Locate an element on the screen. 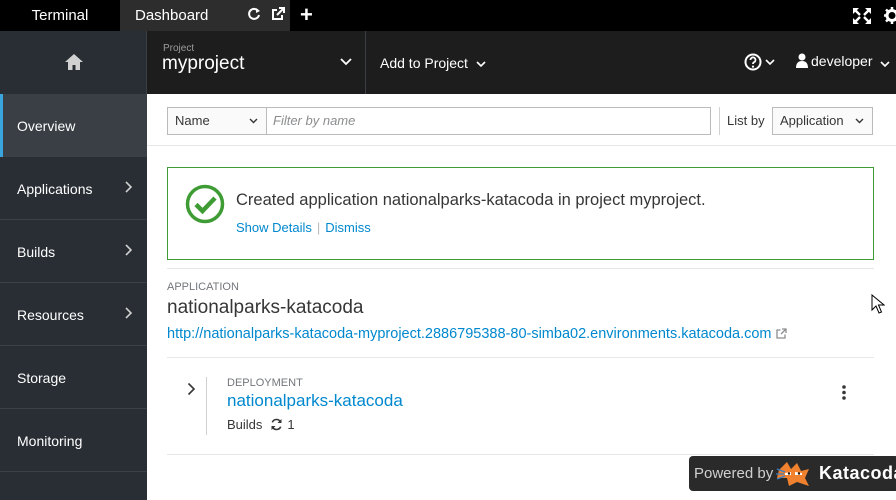  application-label: APPLICATION is located at coordinates (203, 287).